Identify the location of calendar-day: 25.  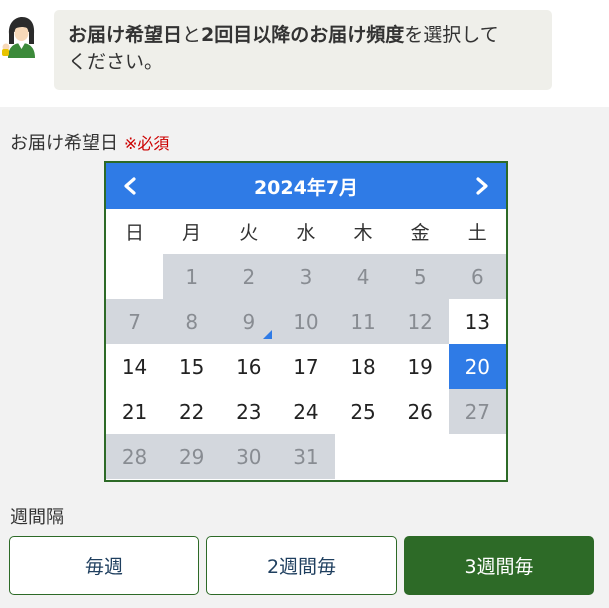
(363, 411).